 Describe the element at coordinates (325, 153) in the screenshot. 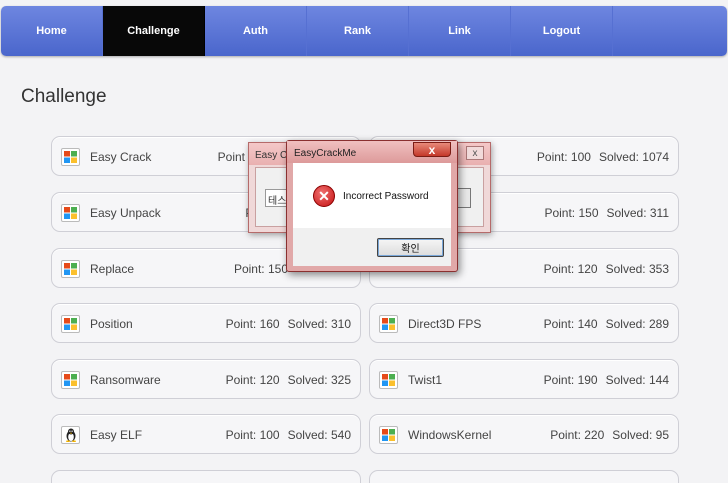

I see `dialog-title: EasyCrackMe` at that location.